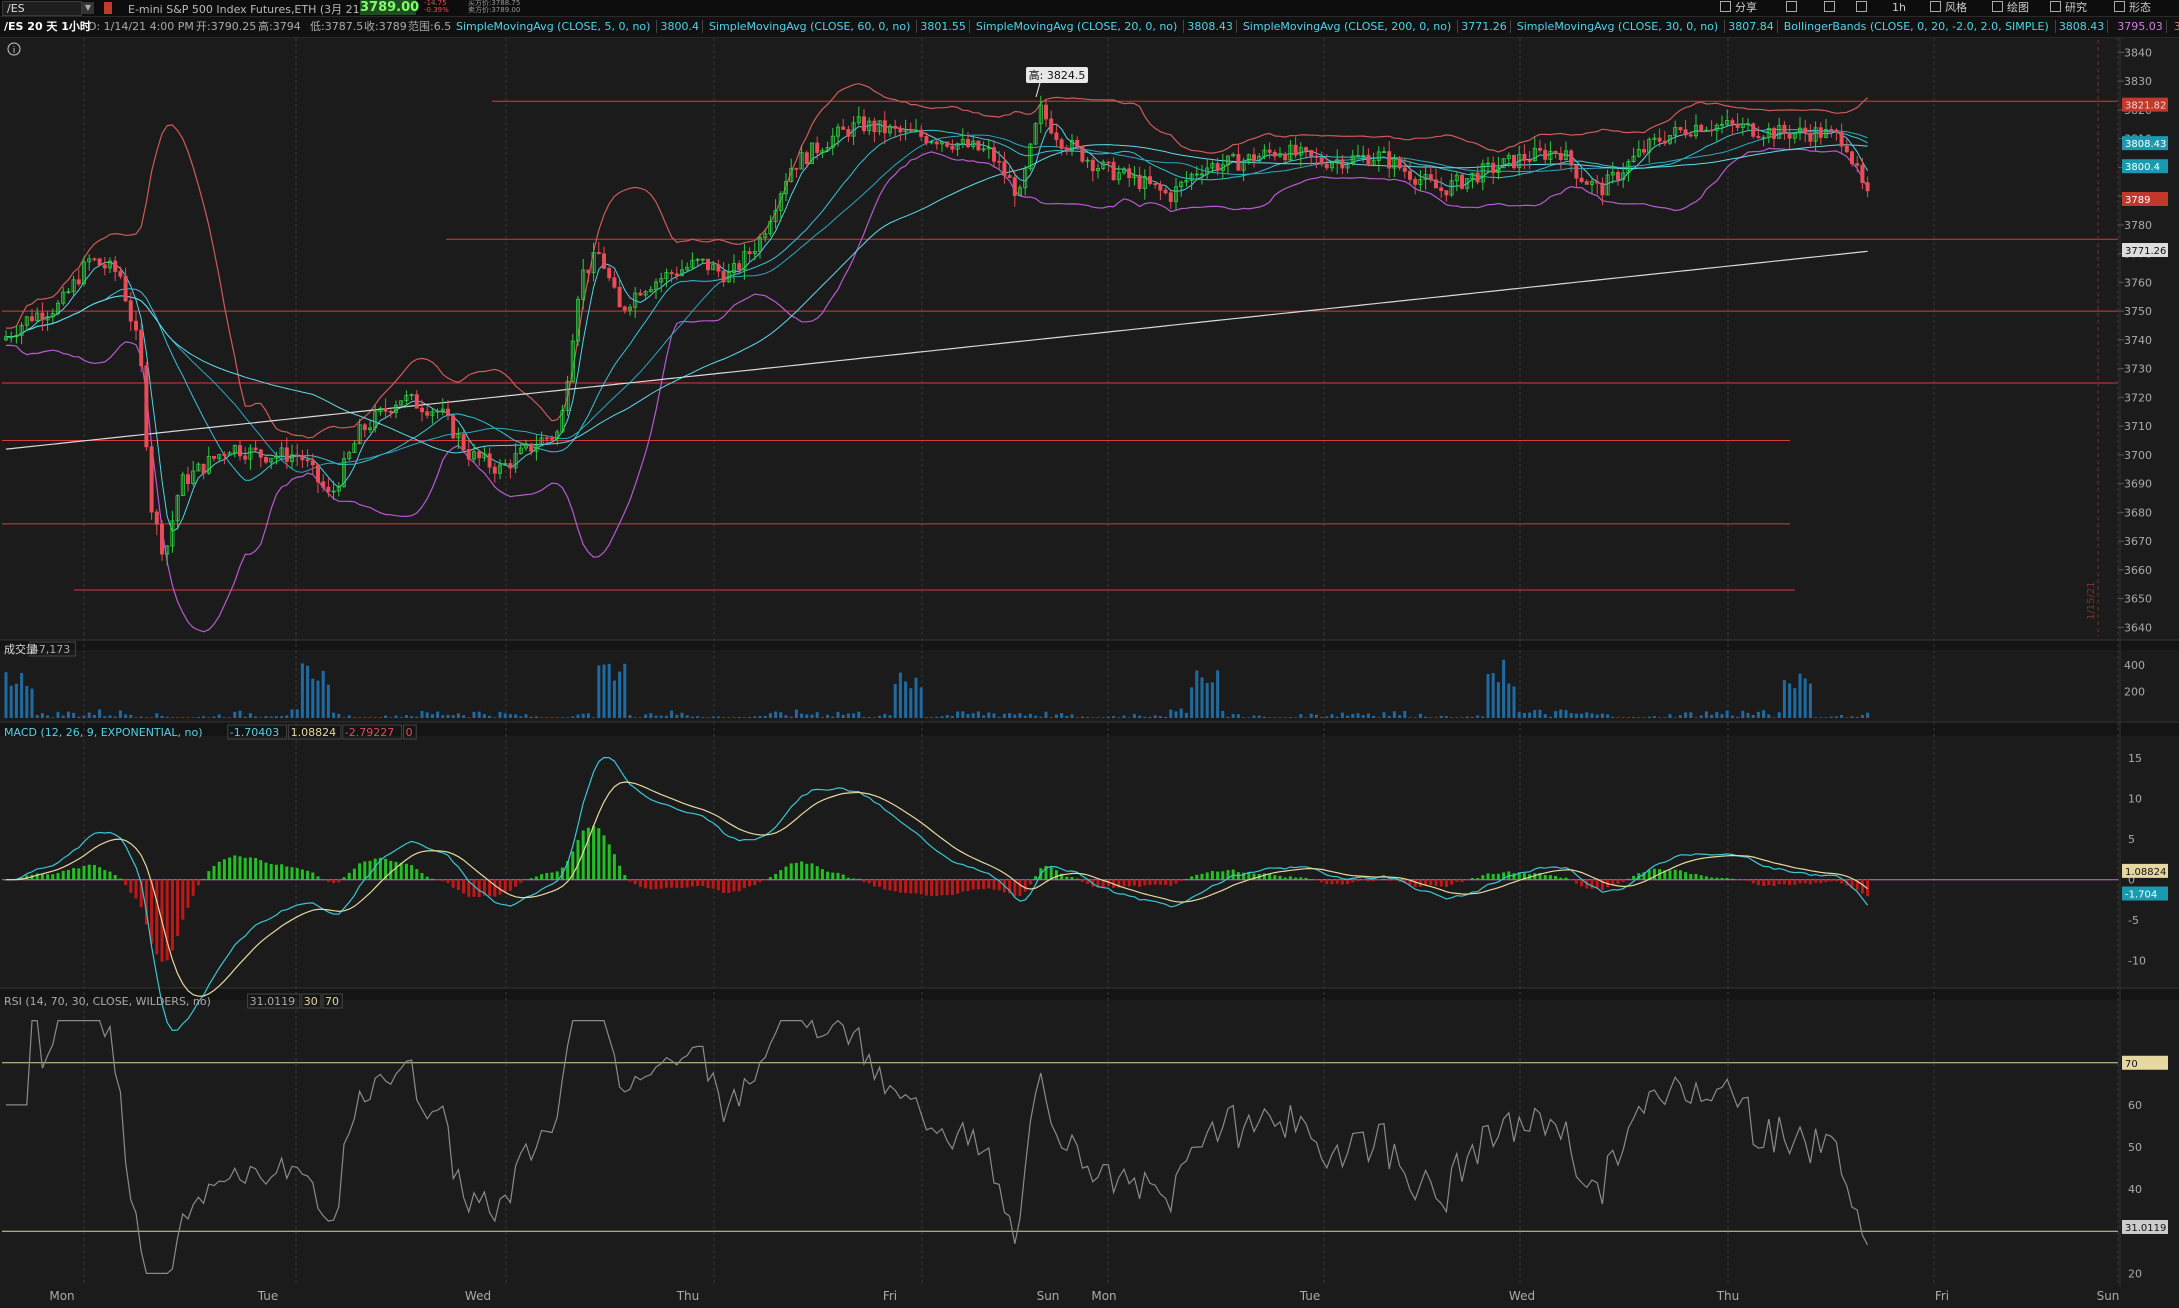 The height and width of the screenshot is (1308, 2179). I want to click on pane-header-text: 30, so click(311, 1001).